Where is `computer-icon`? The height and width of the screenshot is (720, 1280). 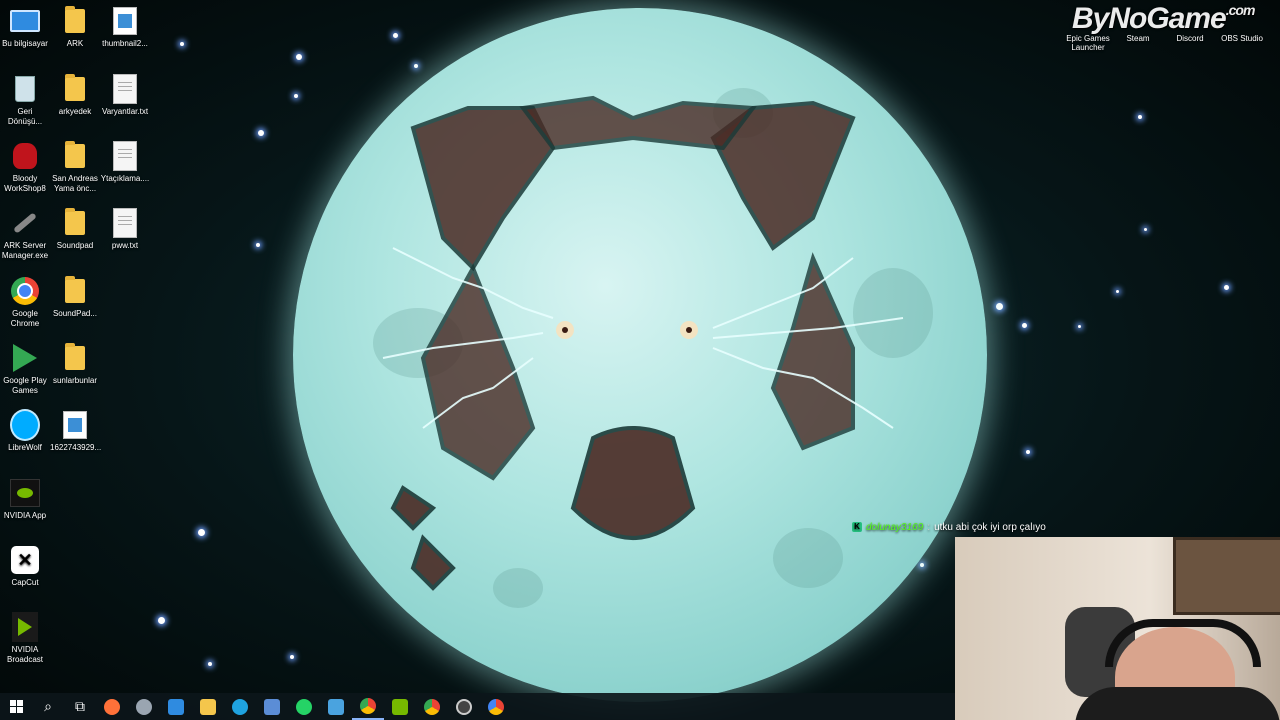 computer-icon is located at coordinates (25, 21).